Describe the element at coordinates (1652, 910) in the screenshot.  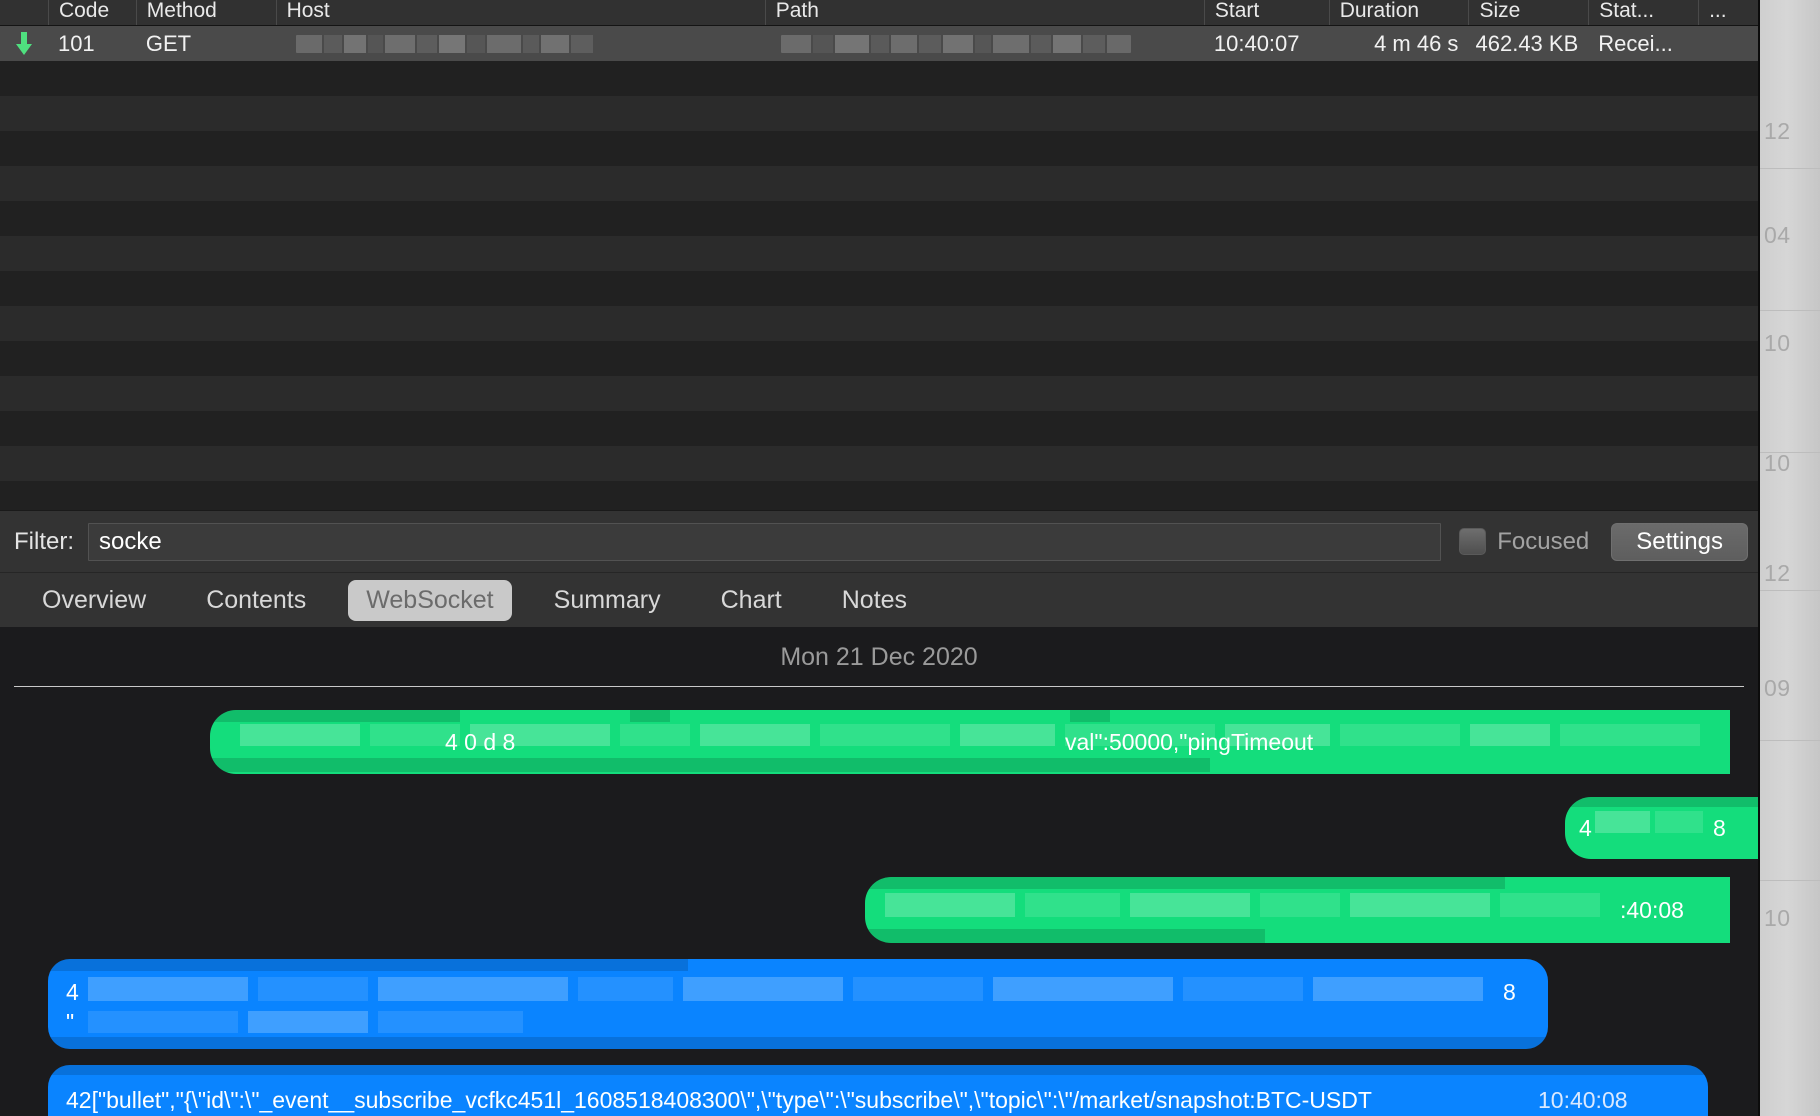
I see `message-timestamp: :40:08` at that location.